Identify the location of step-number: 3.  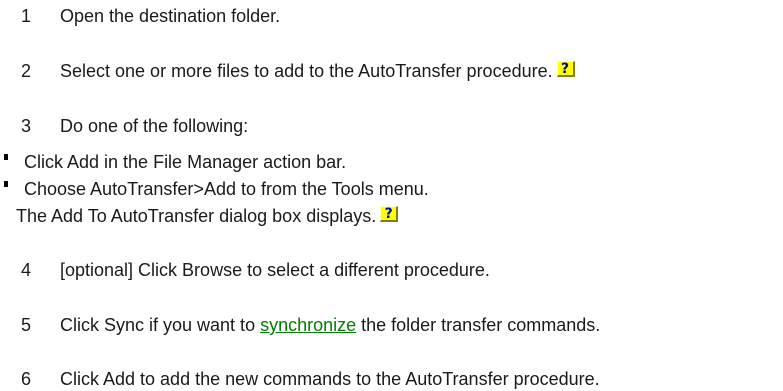
(26, 126).